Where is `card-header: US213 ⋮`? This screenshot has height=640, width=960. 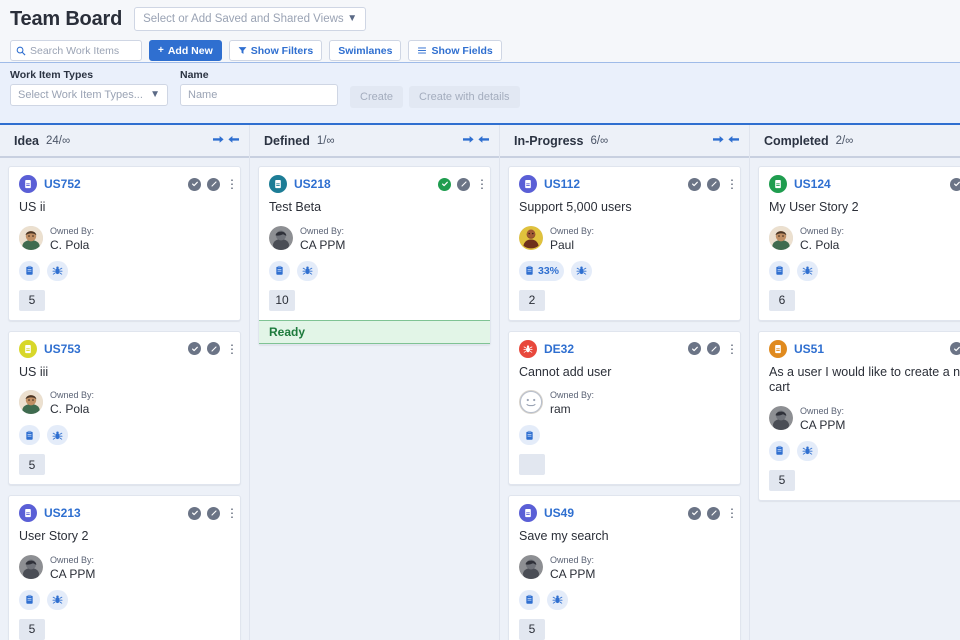
card-header: US213 ⋮ is located at coordinates (128, 513).